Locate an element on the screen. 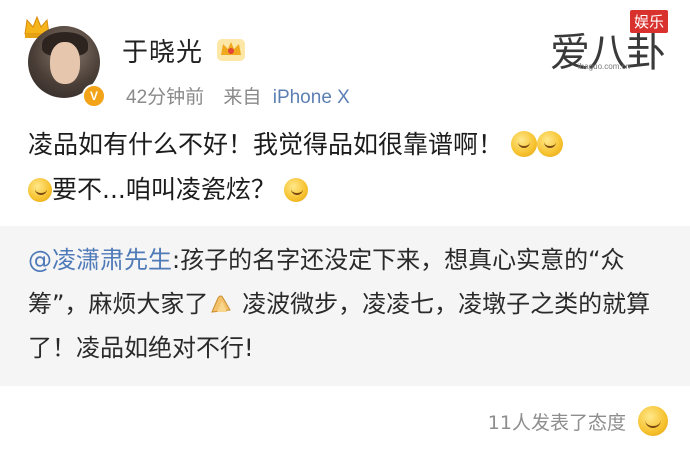 This screenshot has height=459, width=690. crown-icon is located at coordinates (231, 49).